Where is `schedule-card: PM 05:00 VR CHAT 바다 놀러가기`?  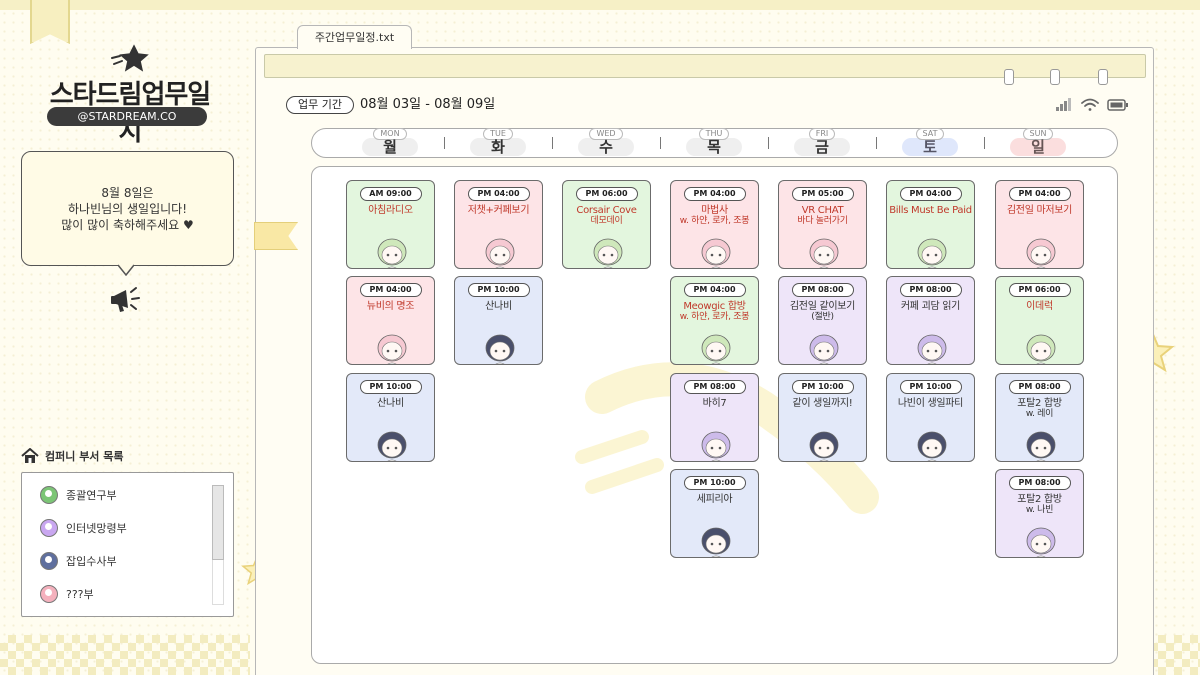
schedule-card: PM 05:00 VR CHAT 바다 놀러가기 is located at coordinates (822, 224).